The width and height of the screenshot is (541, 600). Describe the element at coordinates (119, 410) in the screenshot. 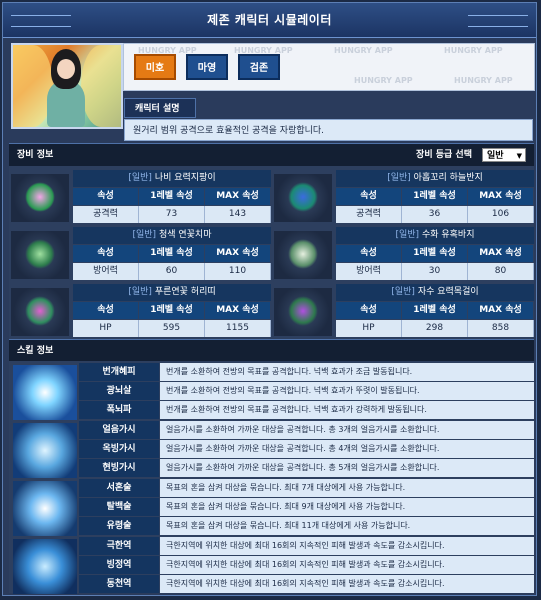

I see `skill-name: 폭뇌파` at that location.